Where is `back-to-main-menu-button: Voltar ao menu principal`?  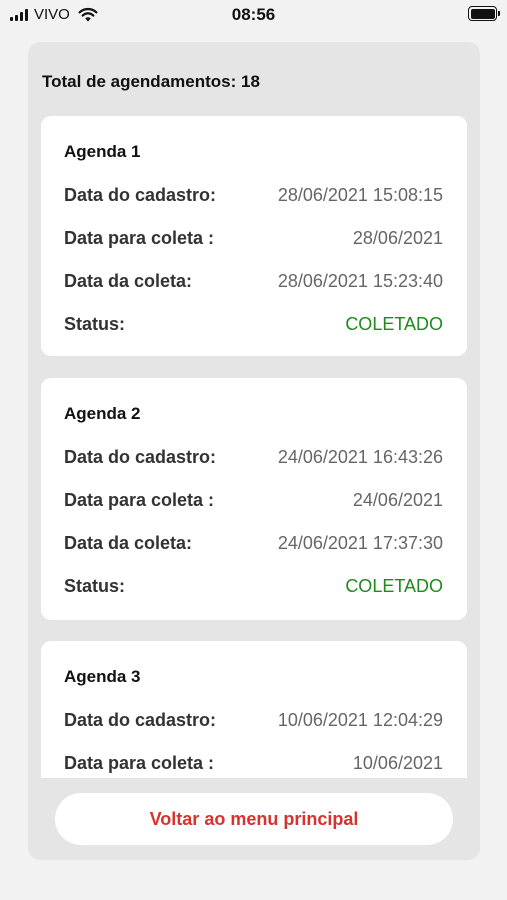
back-to-main-menu-button: Voltar ao menu principal is located at coordinates (254, 819).